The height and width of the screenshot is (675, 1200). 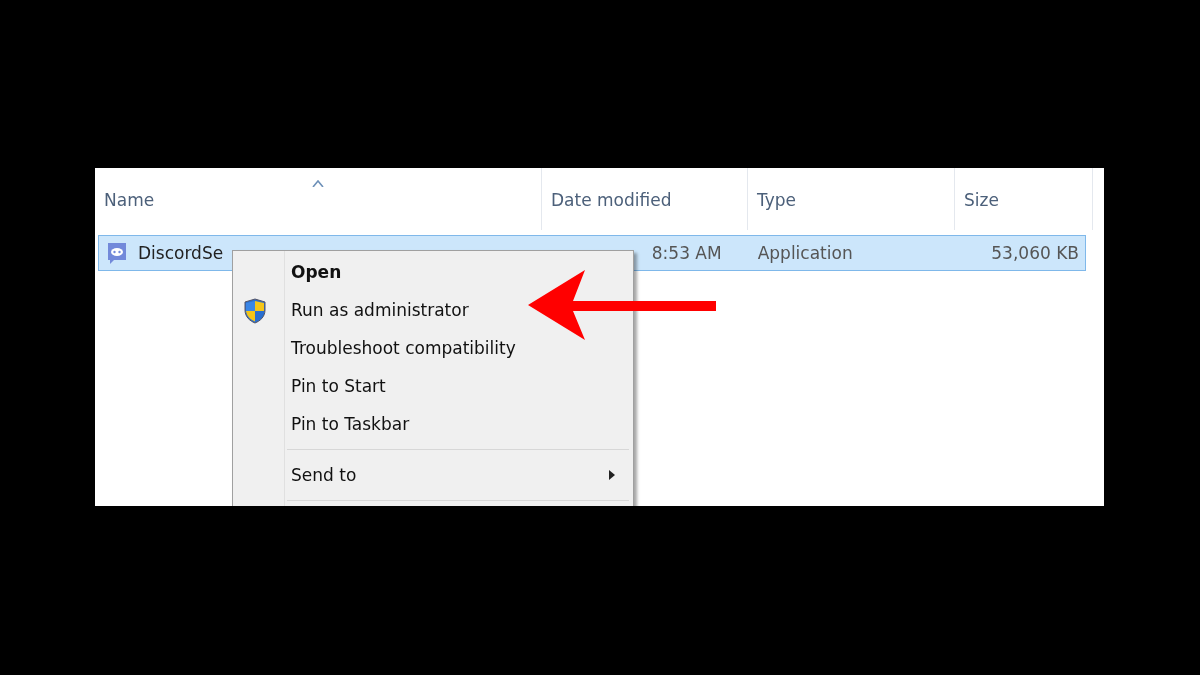 What do you see at coordinates (1035, 253) in the screenshot?
I see `size-cell: 53,060 KB` at bounding box center [1035, 253].